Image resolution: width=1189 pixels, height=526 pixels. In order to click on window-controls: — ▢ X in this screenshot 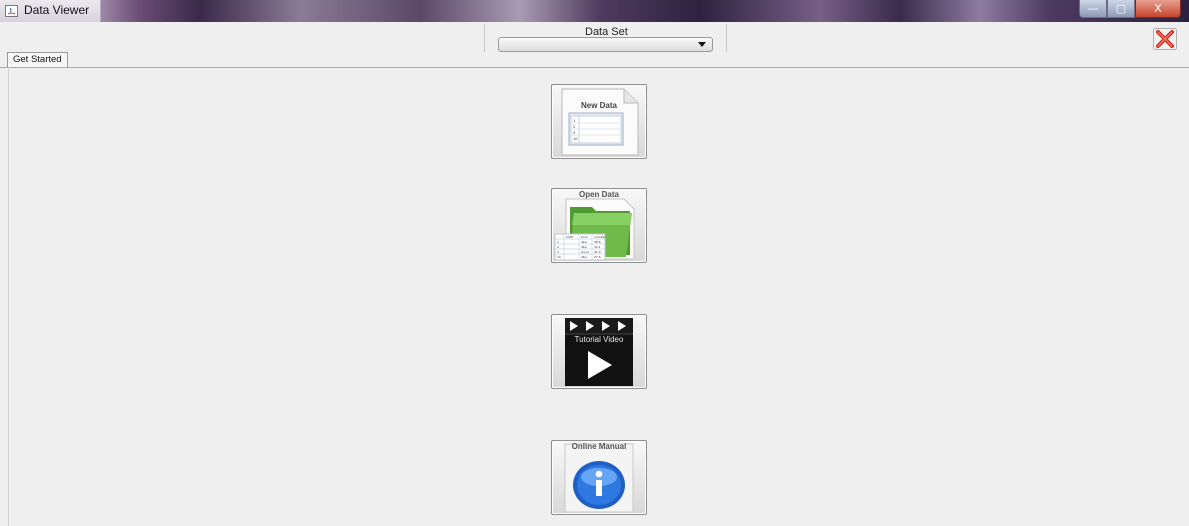, I will do `click(1130, 9)`.